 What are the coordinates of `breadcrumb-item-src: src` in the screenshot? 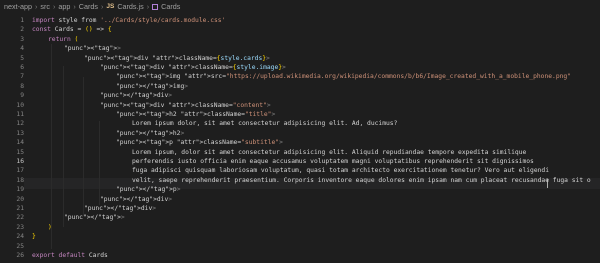 It's located at (45, 6).